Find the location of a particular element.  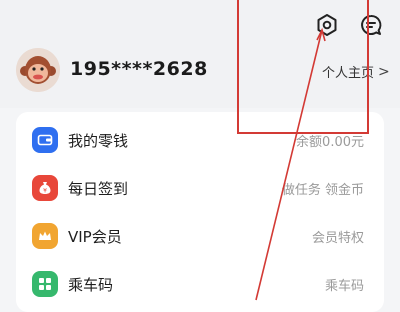

user-phone-number: 195****2628 is located at coordinates (139, 69).